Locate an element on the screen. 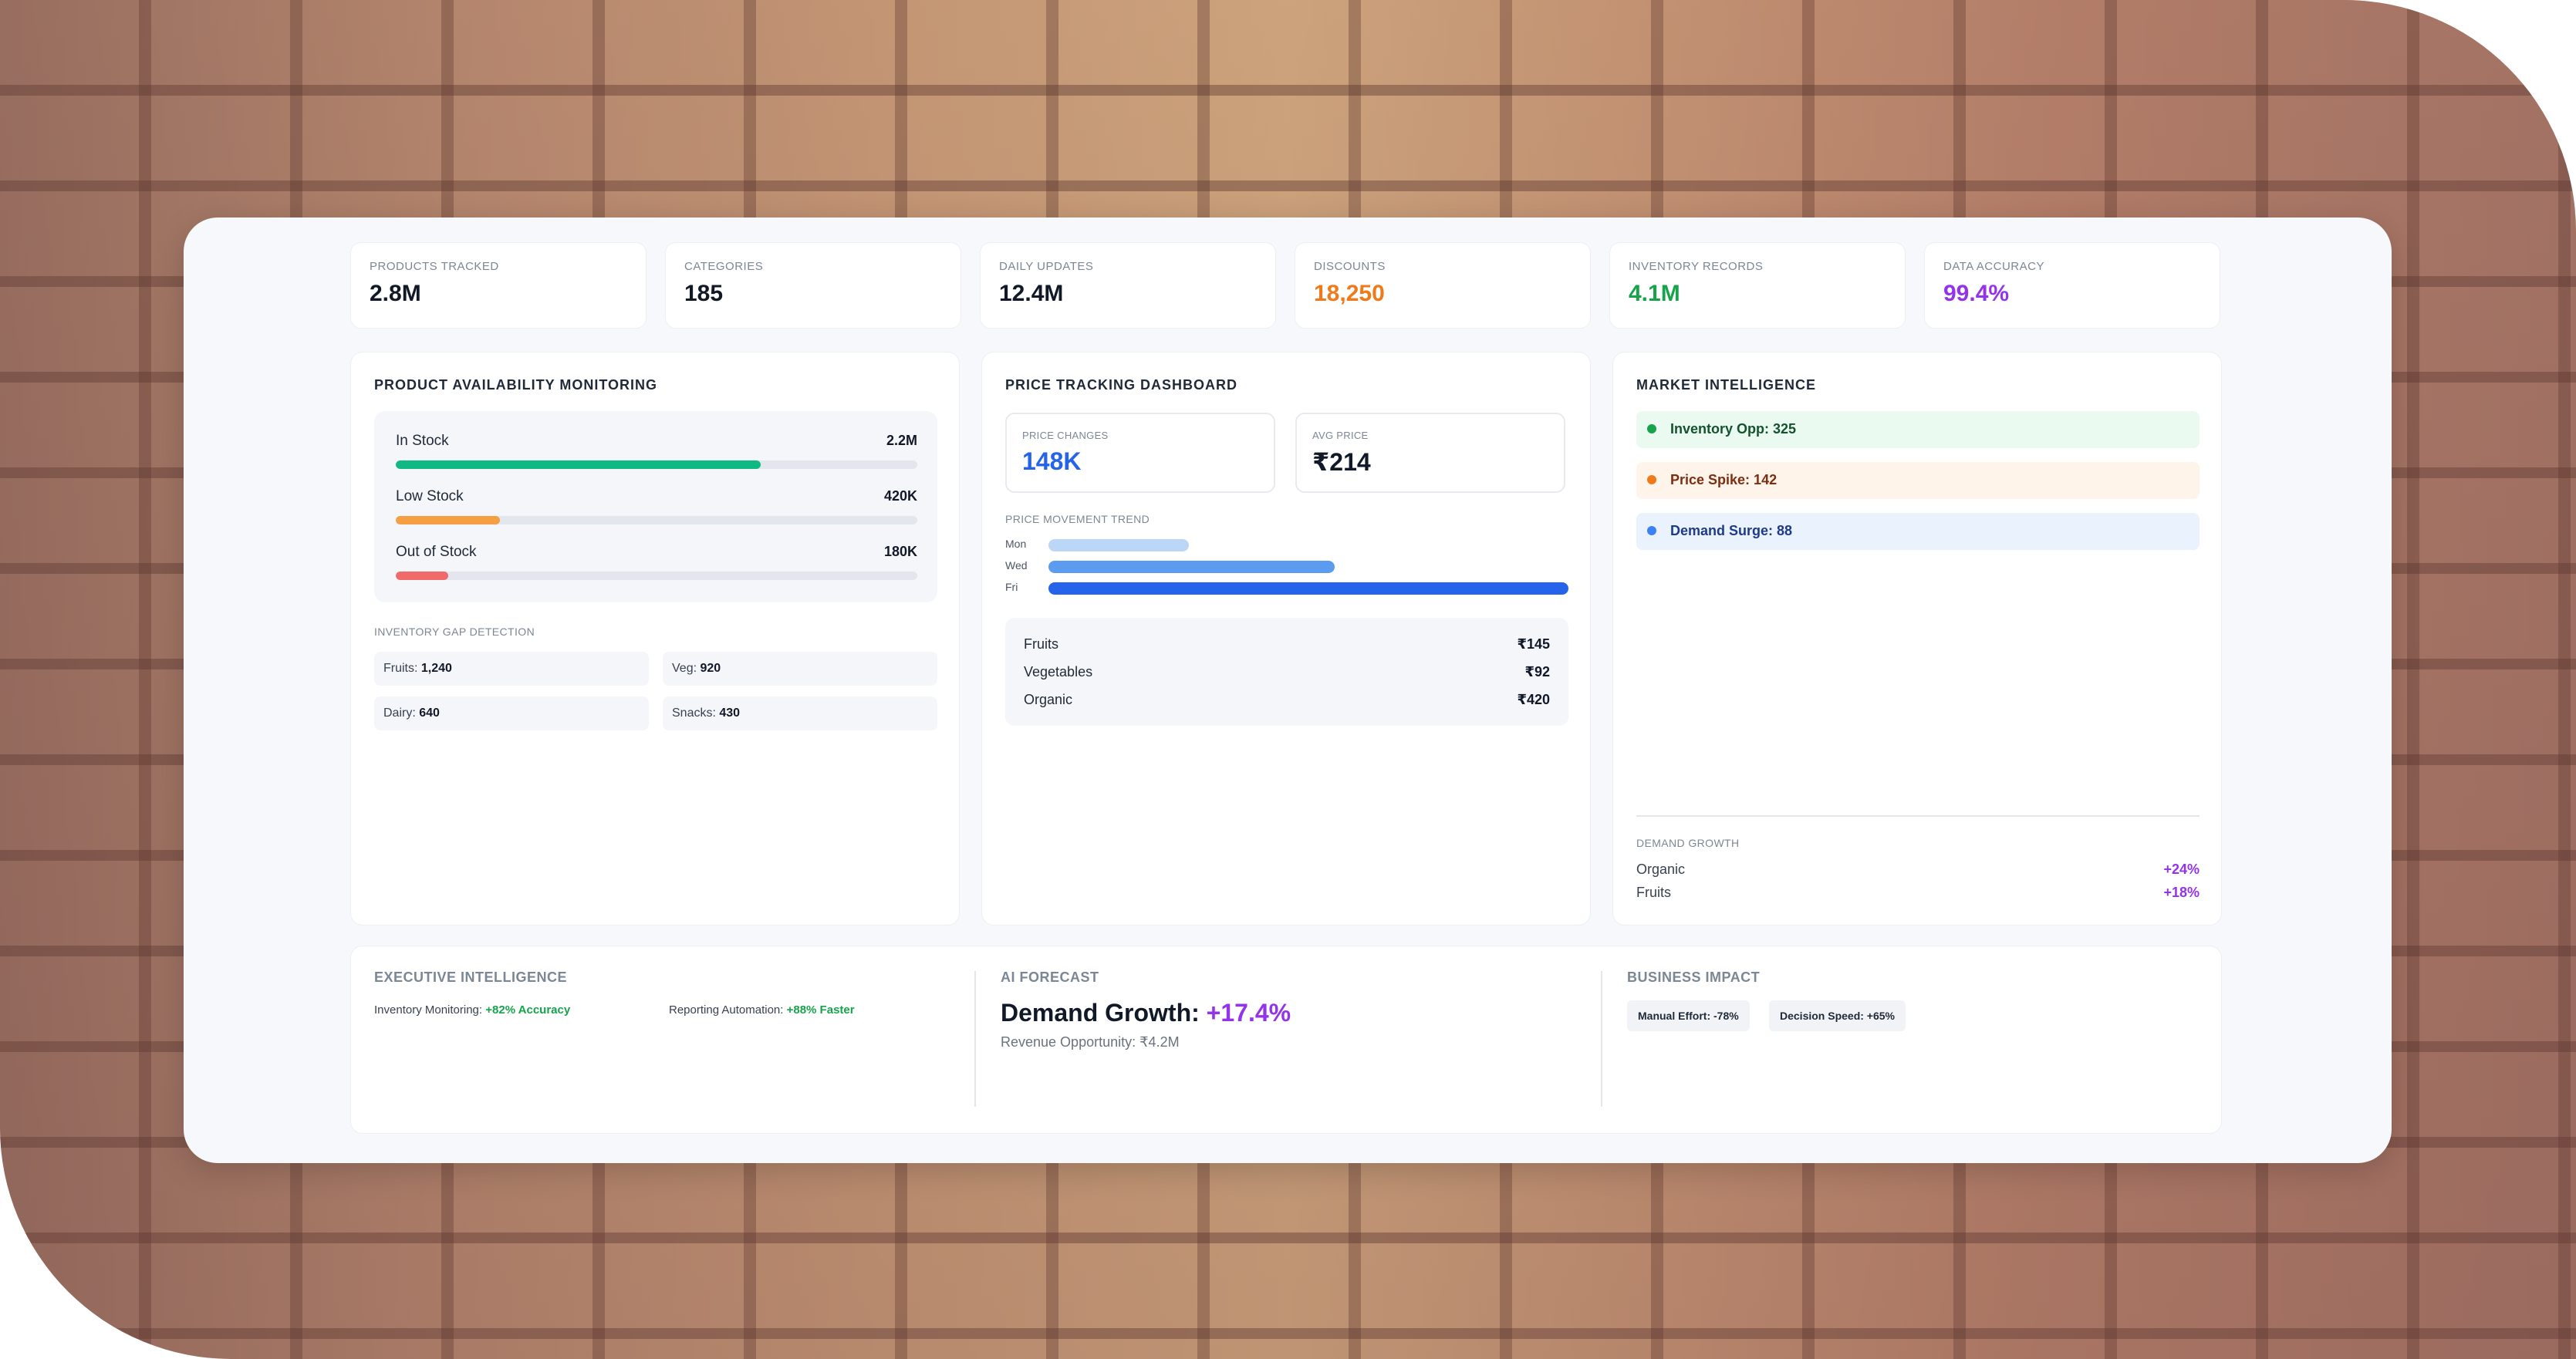  price-changes-card: PRICE CHANGES 148K is located at coordinates (1140, 453).